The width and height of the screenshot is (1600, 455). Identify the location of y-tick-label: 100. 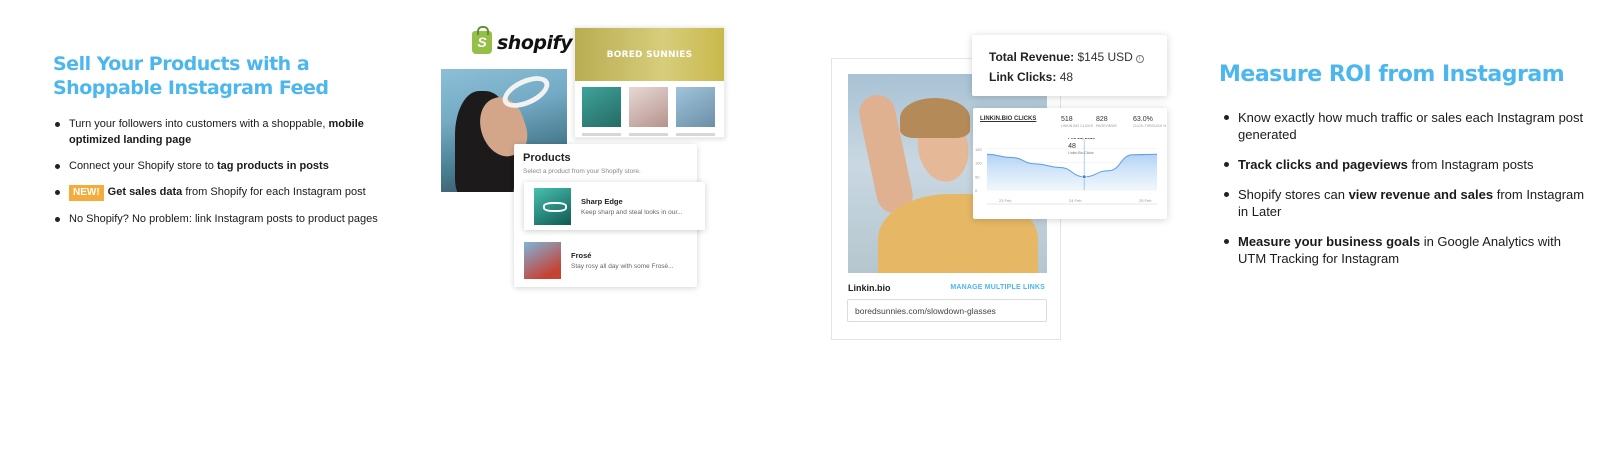
(978, 163).